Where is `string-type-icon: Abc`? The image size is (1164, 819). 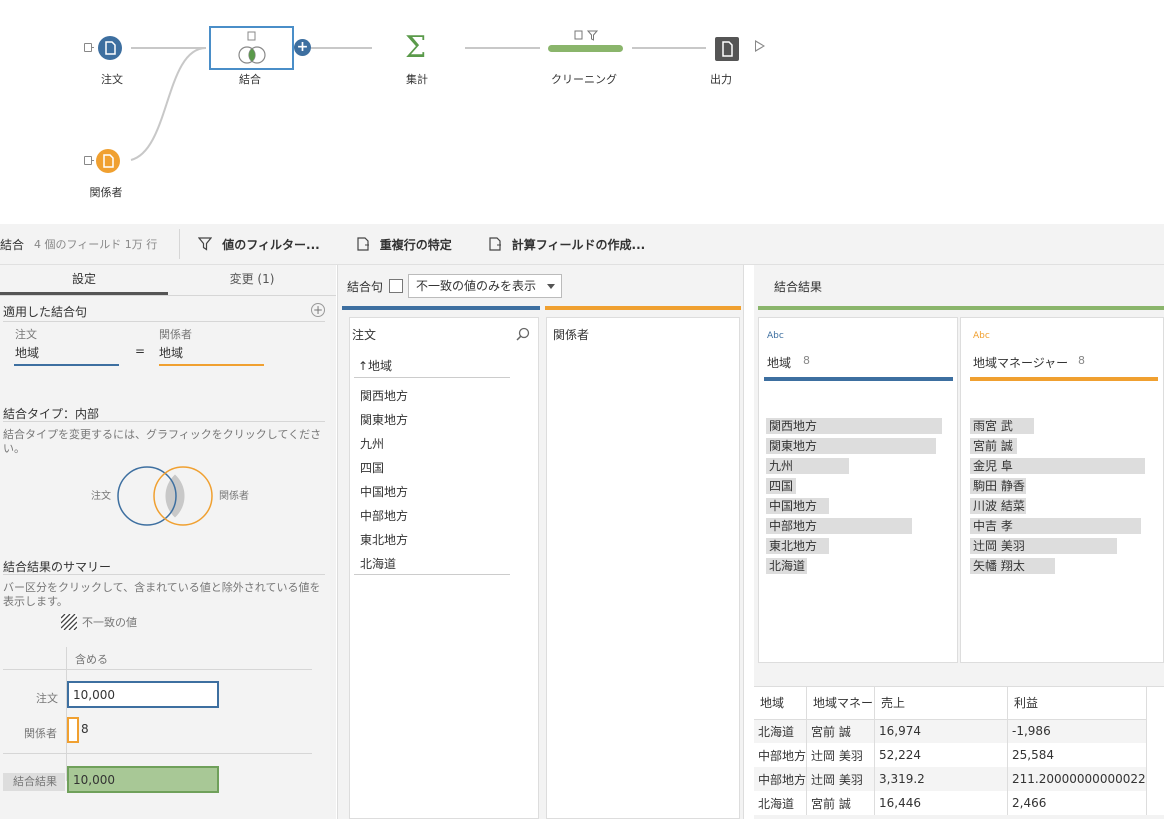
string-type-icon: Abc is located at coordinates (775, 336).